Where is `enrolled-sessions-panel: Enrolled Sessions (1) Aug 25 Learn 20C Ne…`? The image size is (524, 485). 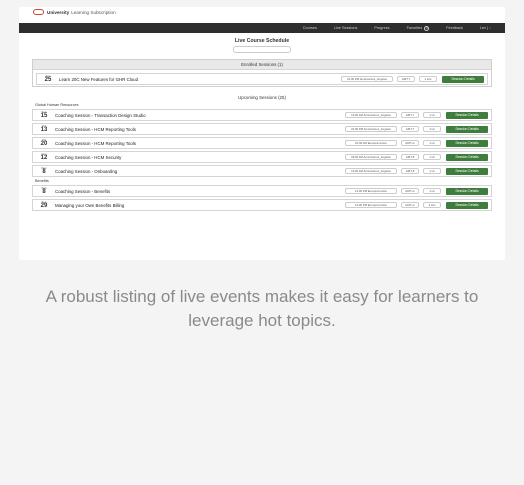
enrolled-sessions-panel: Enrolled Sessions (1) Aug 25 Learn 20C Ne… is located at coordinates (262, 73).